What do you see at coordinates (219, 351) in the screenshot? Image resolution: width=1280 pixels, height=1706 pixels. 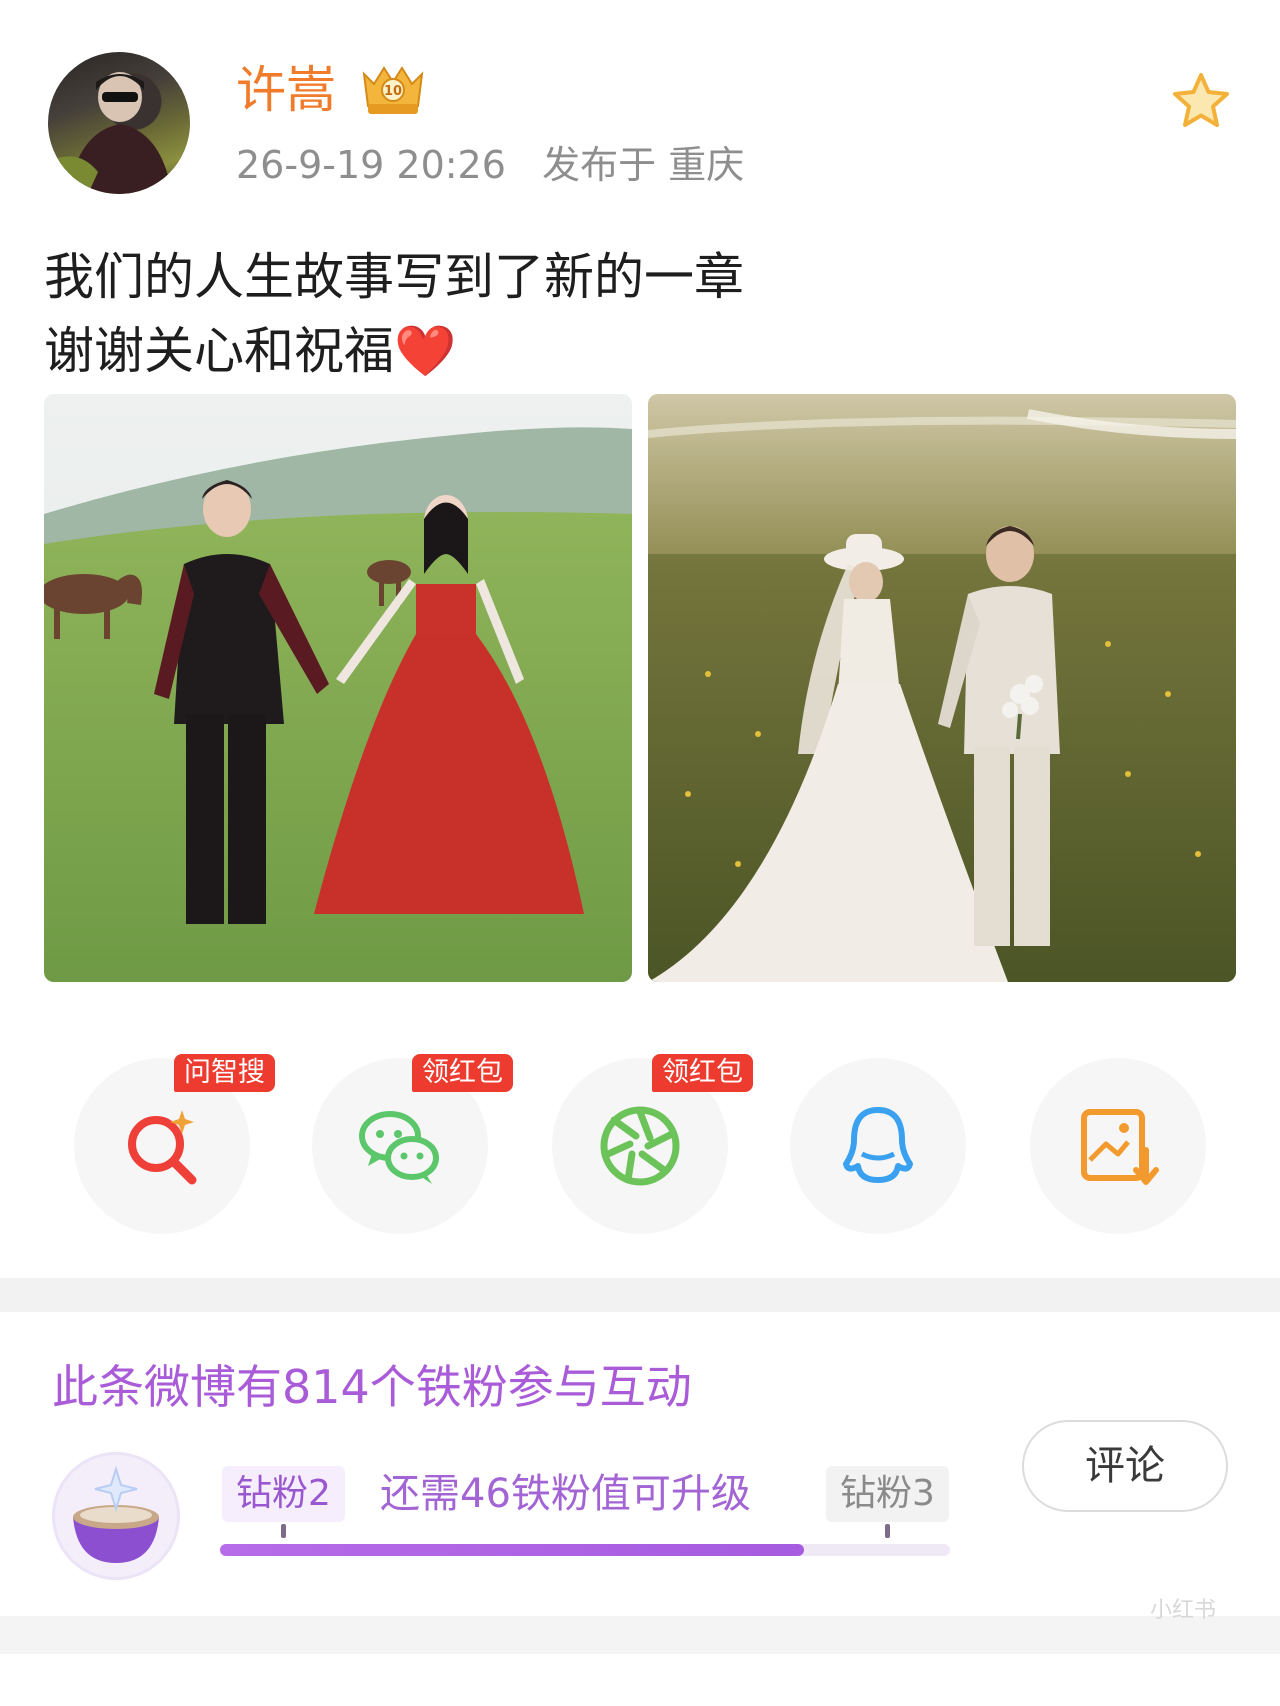 I see `post-text-line-2-words: 谢谢关心和祝福` at bounding box center [219, 351].